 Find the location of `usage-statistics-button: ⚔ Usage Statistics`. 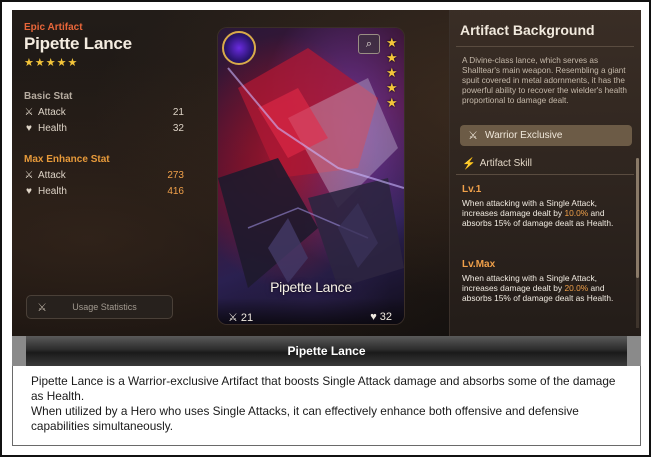

usage-statistics-button: ⚔ Usage Statistics is located at coordinates (99, 307).